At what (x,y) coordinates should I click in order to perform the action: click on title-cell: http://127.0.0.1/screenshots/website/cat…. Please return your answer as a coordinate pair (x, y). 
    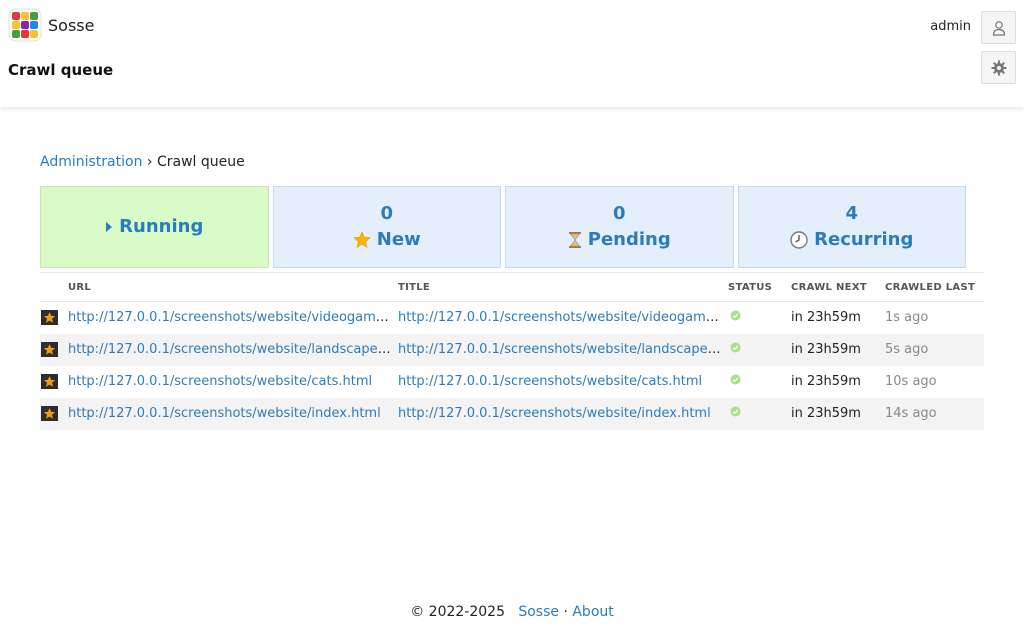
    Looking at the image, I should click on (561, 382).